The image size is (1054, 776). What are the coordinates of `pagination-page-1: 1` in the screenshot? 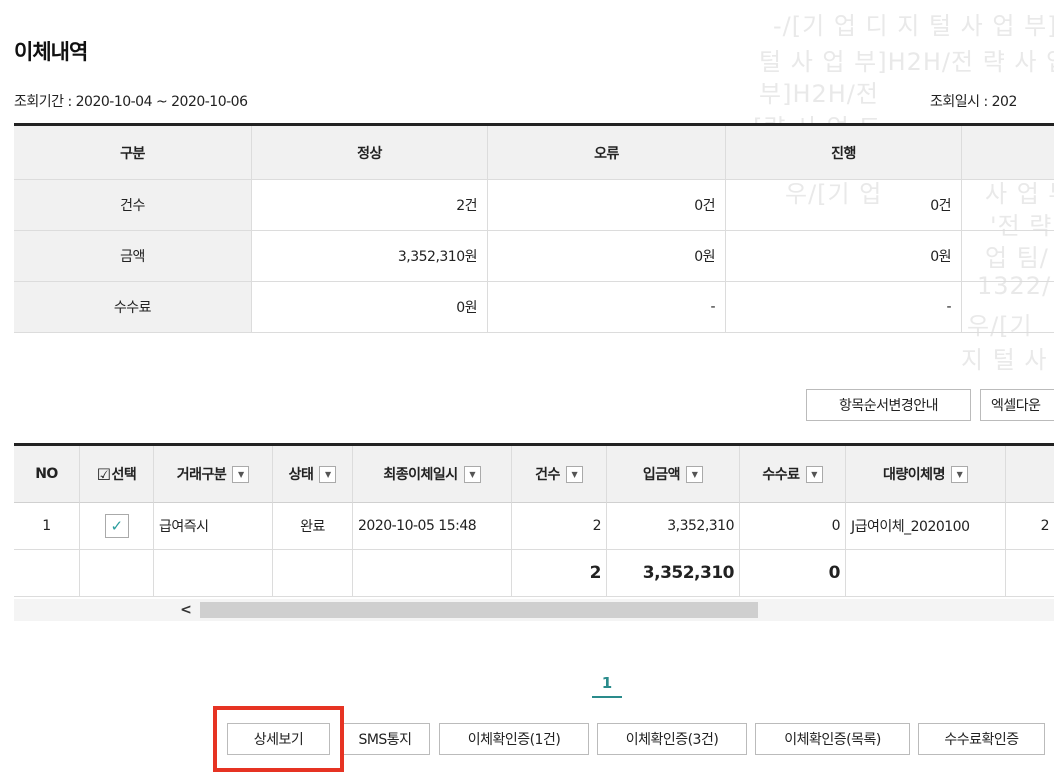 It's located at (607, 686).